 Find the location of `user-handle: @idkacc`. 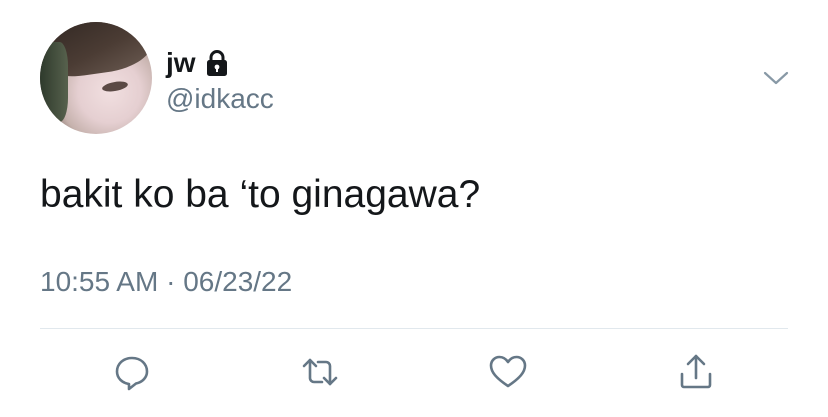

user-handle: @idkacc is located at coordinates (220, 99).